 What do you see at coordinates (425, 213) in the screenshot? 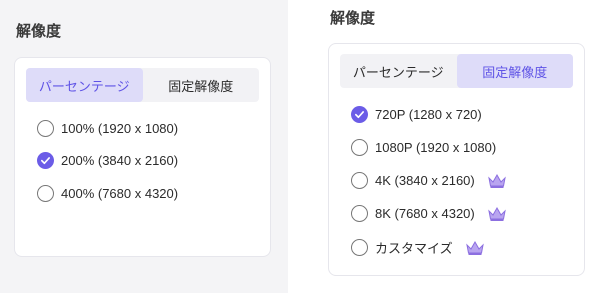
I see `option-label: 8K (7680 x 4320)` at bounding box center [425, 213].